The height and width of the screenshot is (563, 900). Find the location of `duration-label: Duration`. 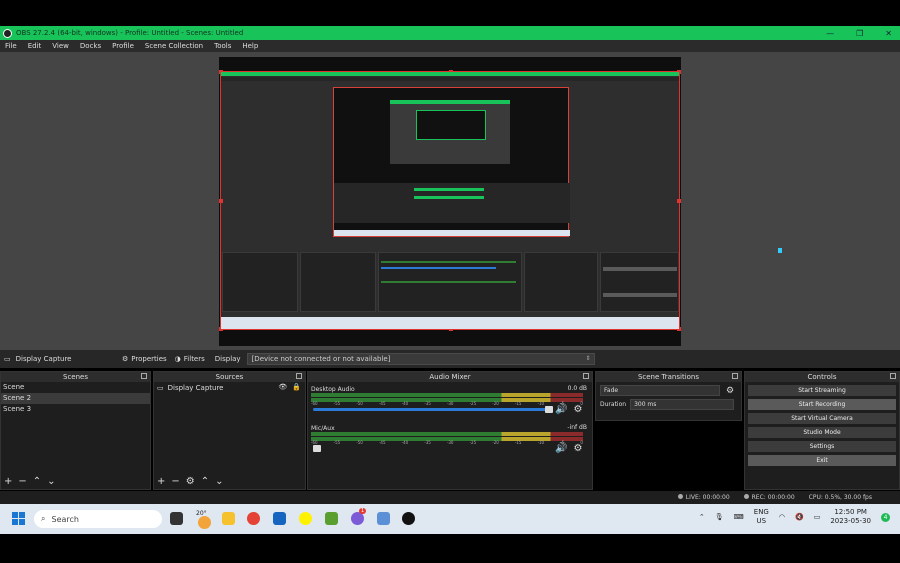

duration-label: Duration is located at coordinates (613, 404).